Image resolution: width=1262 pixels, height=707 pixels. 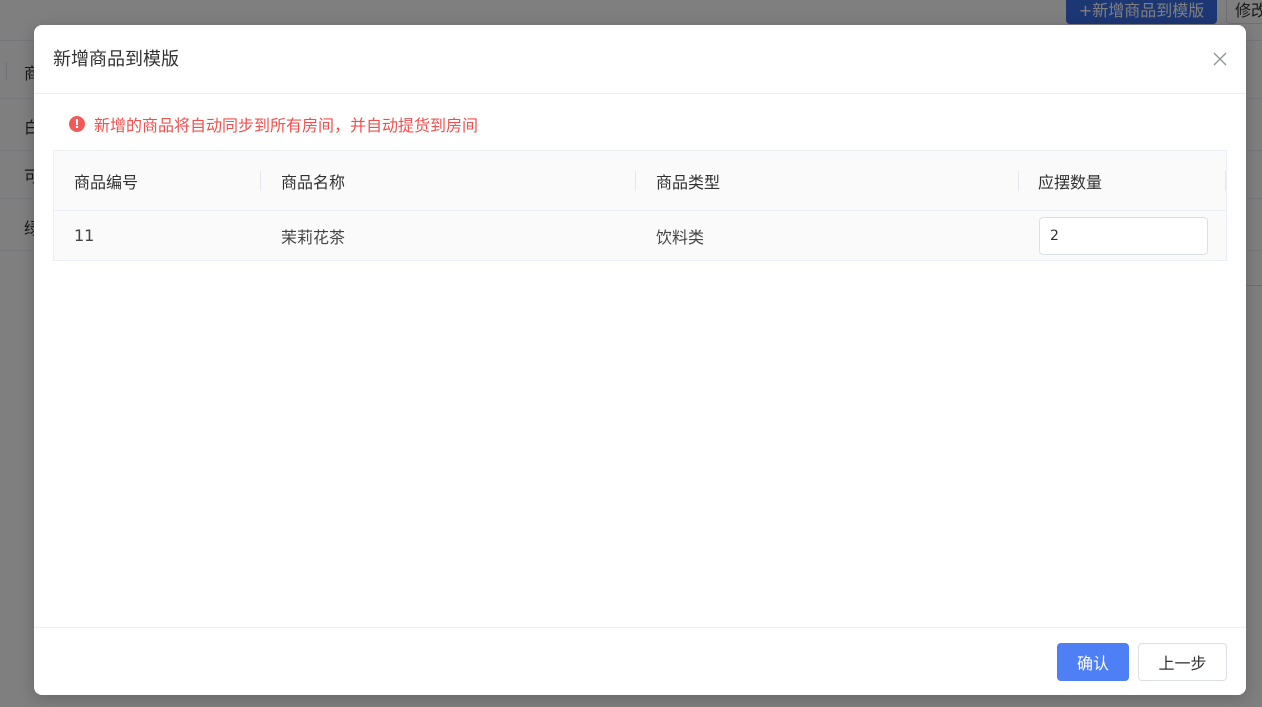 What do you see at coordinates (1182, 662) in the screenshot?
I see `previous-step-button: 上一步` at bounding box center [1182, 662].